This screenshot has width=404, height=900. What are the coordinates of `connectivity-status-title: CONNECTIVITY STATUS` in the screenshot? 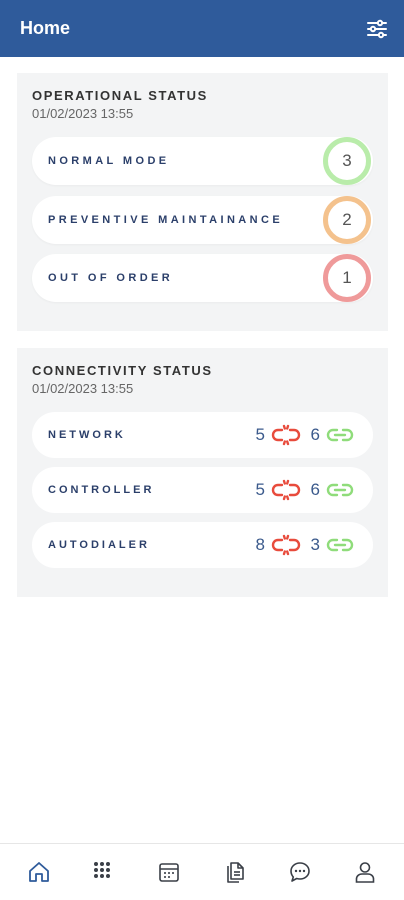 It's located at (122, 370).